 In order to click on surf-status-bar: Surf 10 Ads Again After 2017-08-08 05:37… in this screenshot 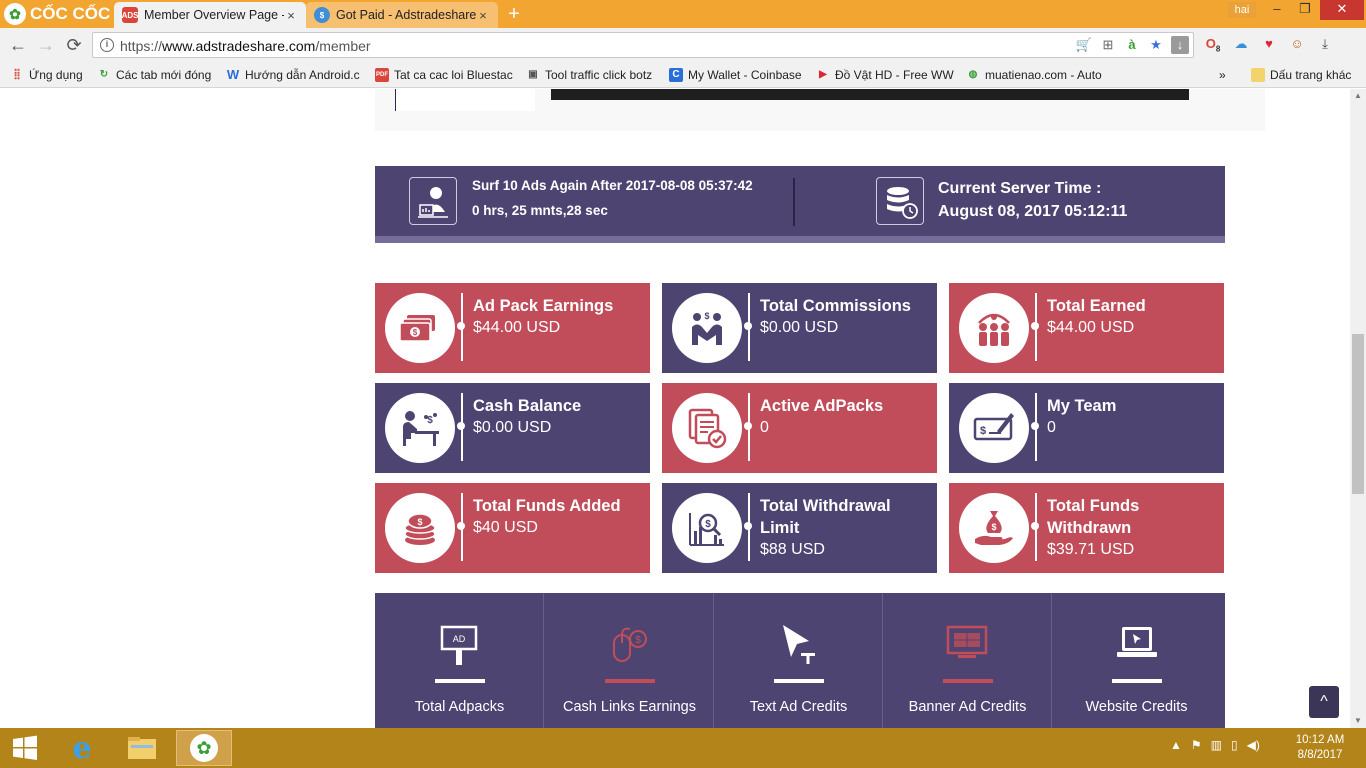, I will do `click(800, 204)`.